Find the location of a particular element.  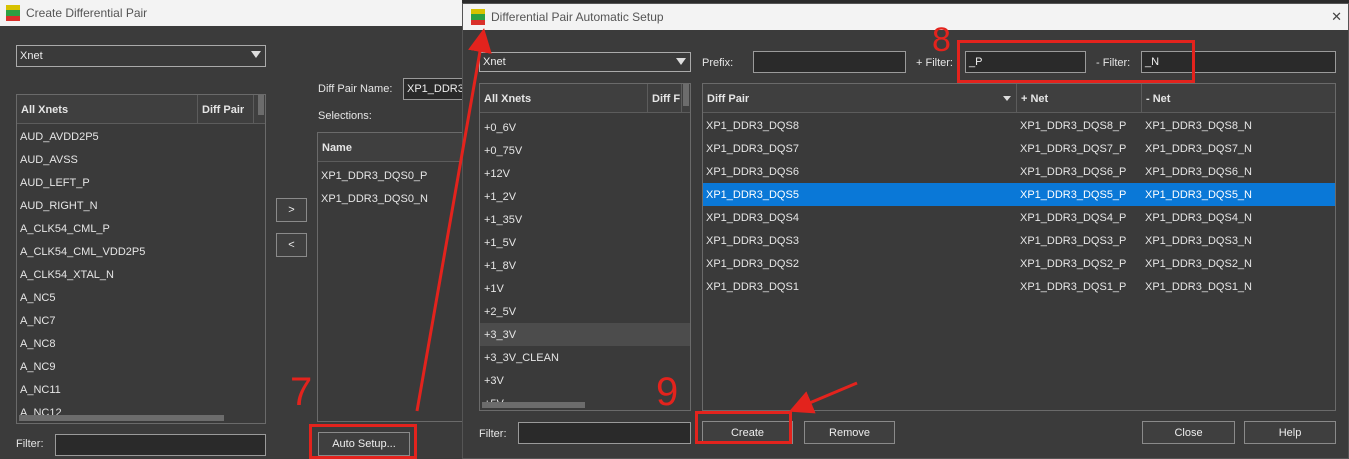

cell-minus-net: XP1_DDR3_DQS8_N is located at coordinates (1198, 125).